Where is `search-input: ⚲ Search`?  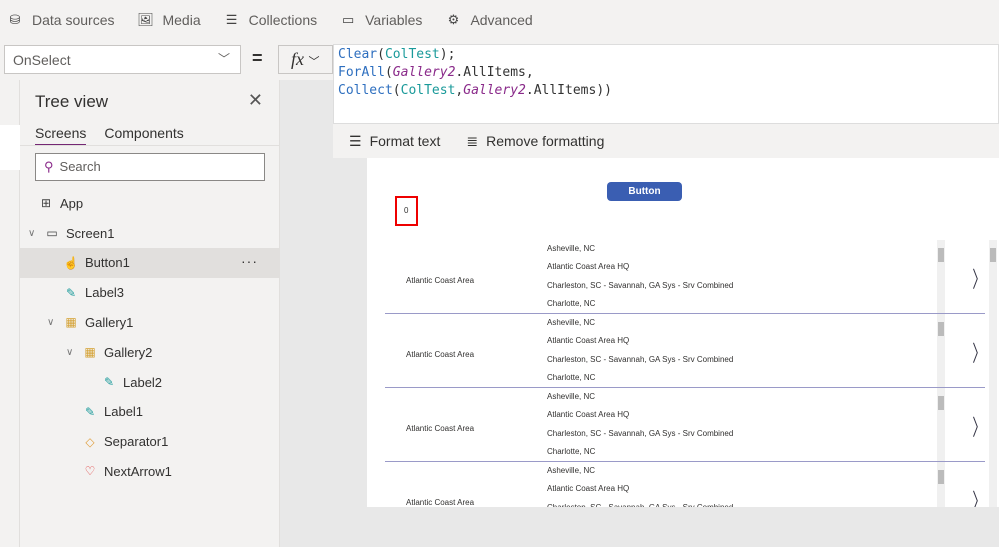
search-input: ⚲ Search is located at coordinates (150, 167).